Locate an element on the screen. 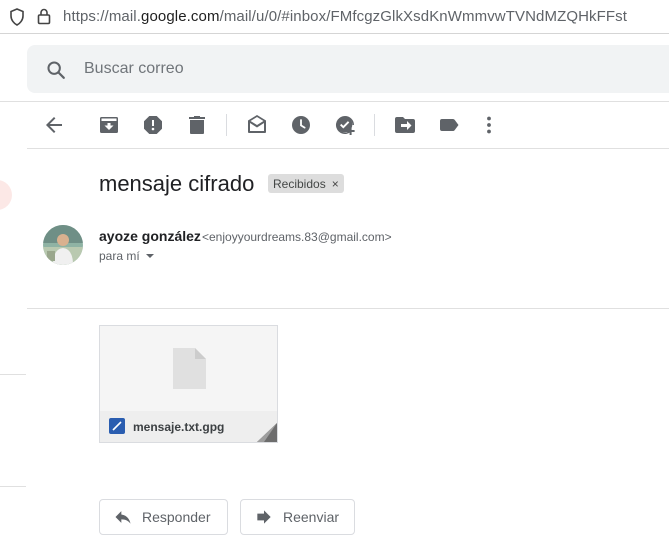 The image size is (669, 542). shield-icon is located at coordinates (17, 17).